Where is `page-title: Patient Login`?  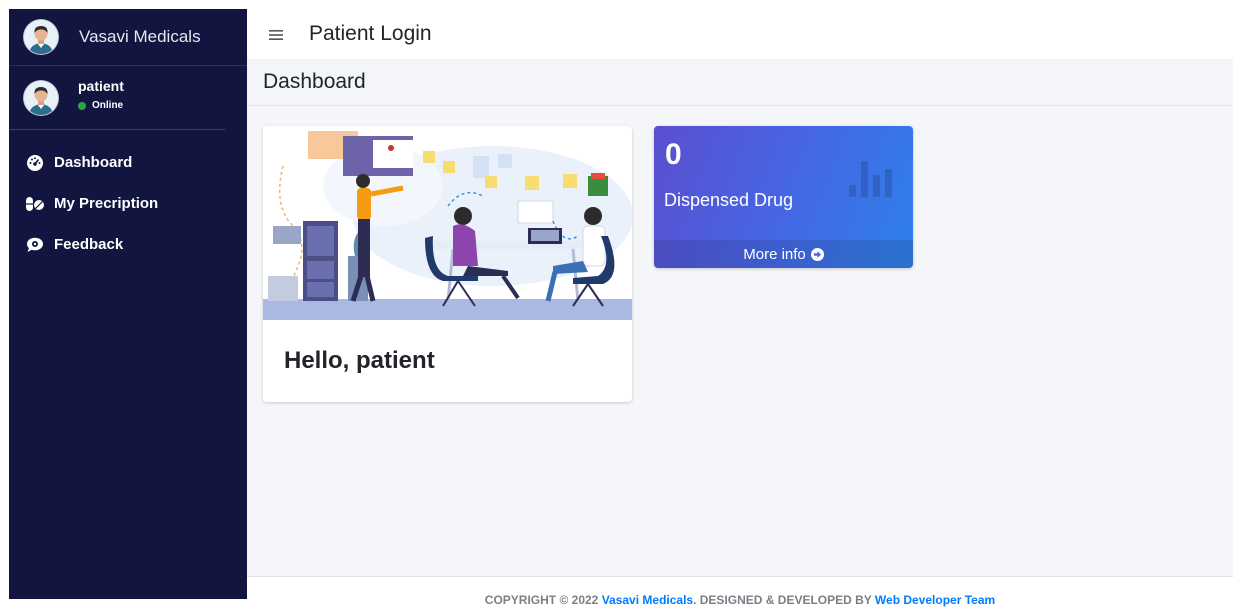
page-title: Patient Login is located at coordinates (370, 33).